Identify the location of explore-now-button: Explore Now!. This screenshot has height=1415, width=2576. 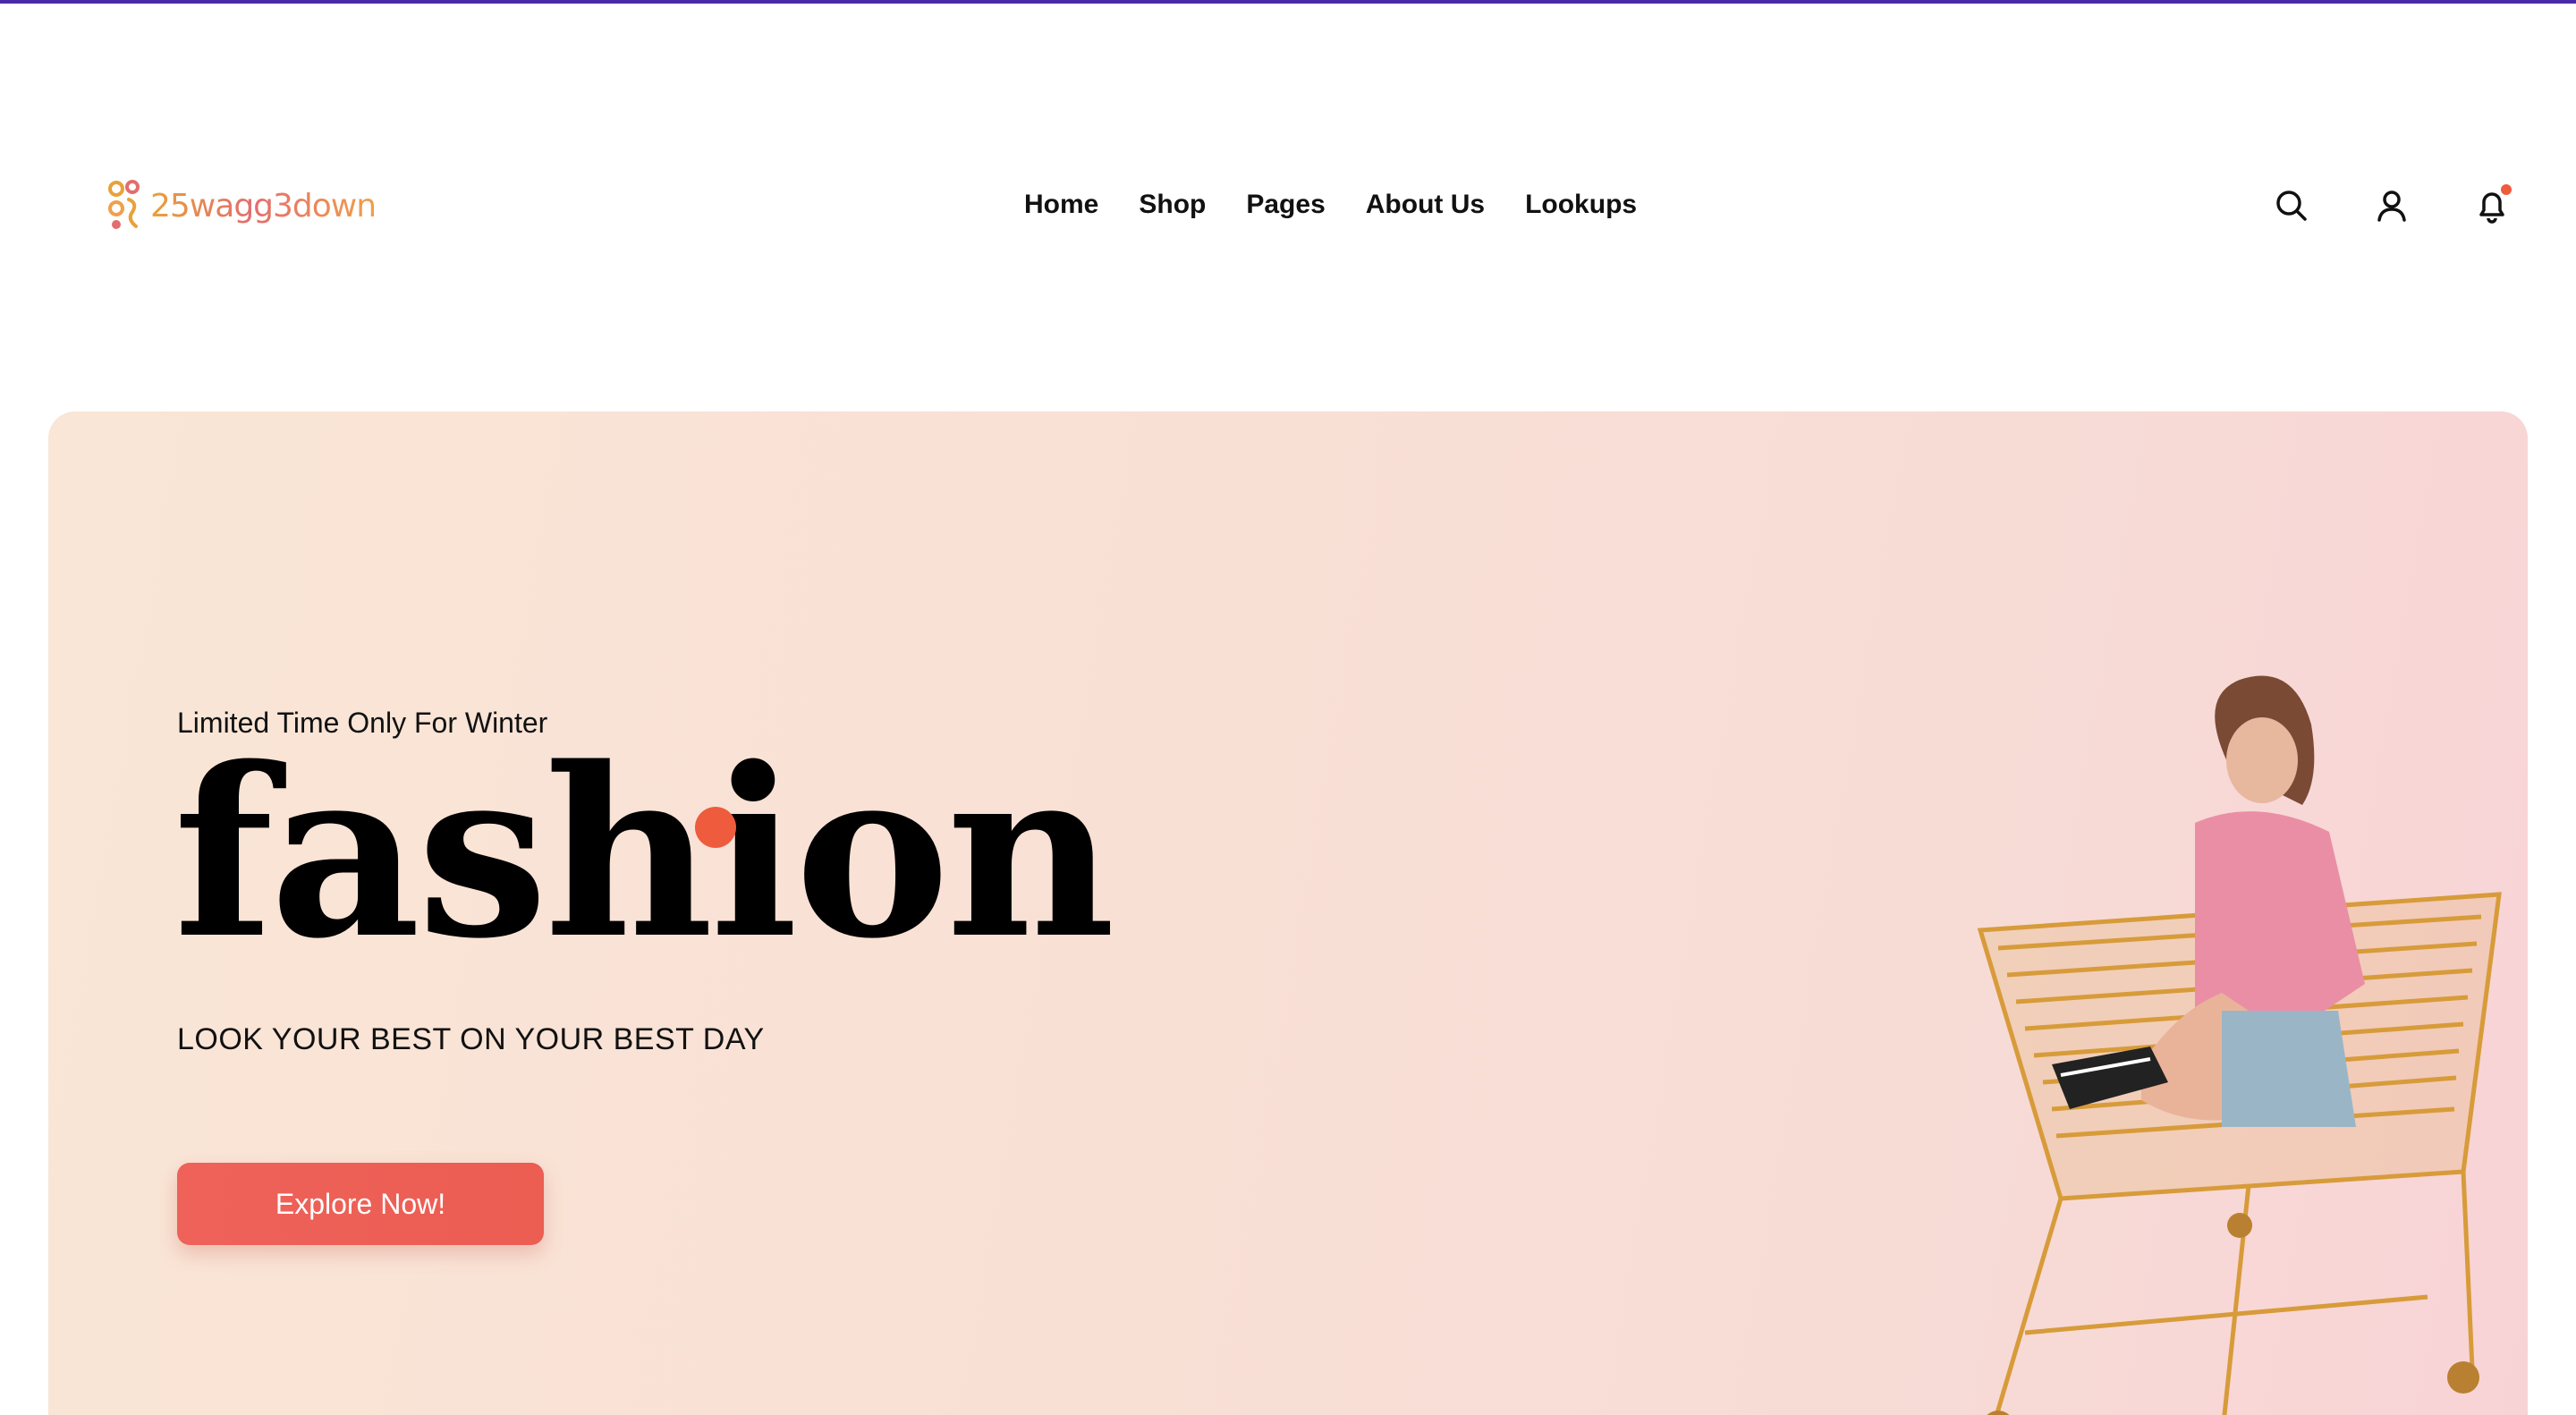
(360, 1204).